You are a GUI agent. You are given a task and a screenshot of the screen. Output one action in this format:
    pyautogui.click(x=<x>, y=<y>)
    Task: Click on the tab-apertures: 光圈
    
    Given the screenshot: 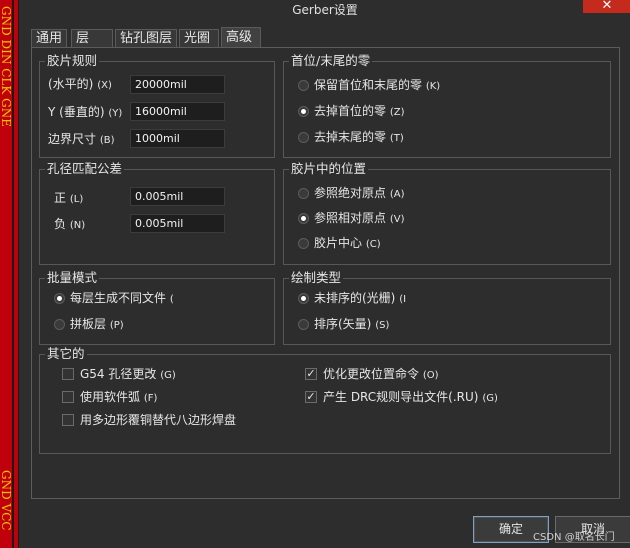 What is the action you would take?
    pyautogui.click(x=199, y=38)
    